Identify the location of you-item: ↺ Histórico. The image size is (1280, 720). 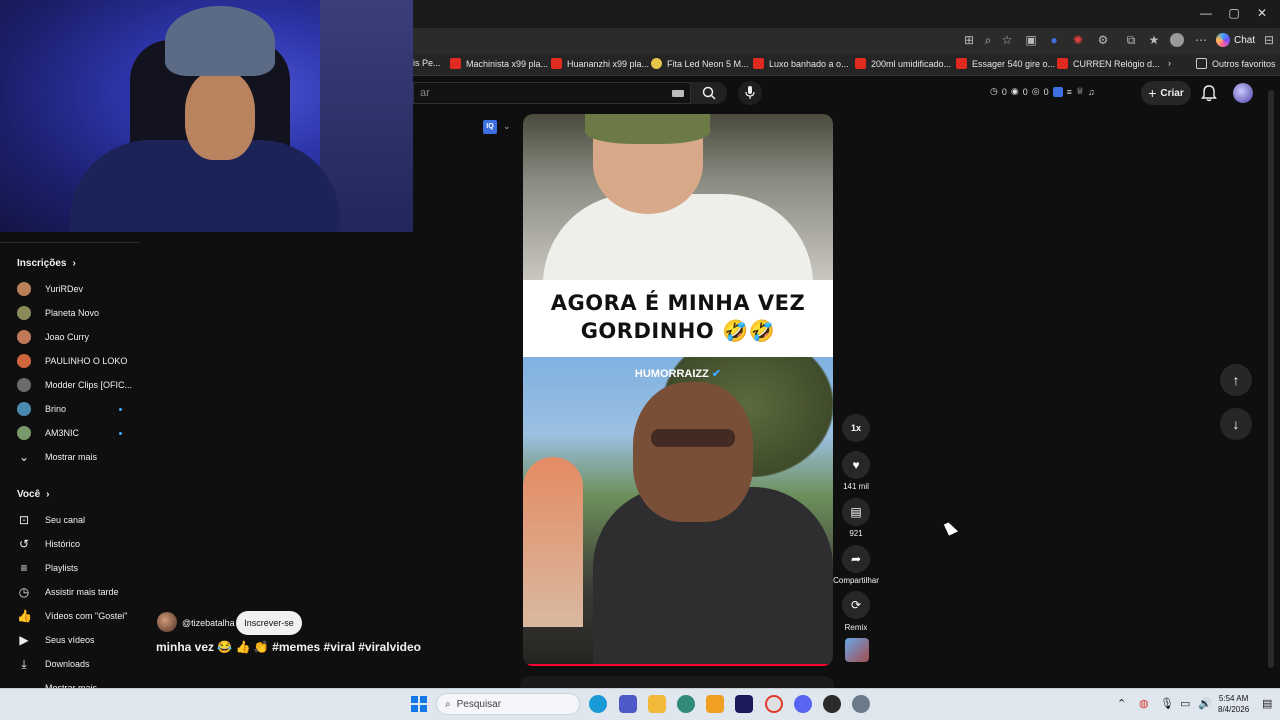
(78, 544).